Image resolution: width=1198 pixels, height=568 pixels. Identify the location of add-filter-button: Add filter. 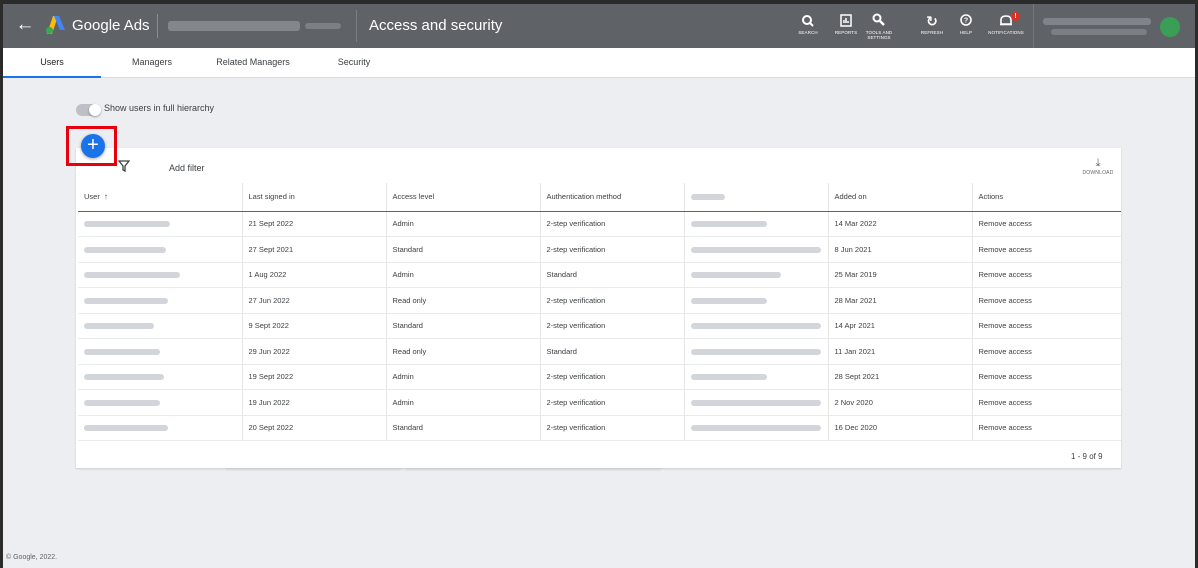
(187, 168).